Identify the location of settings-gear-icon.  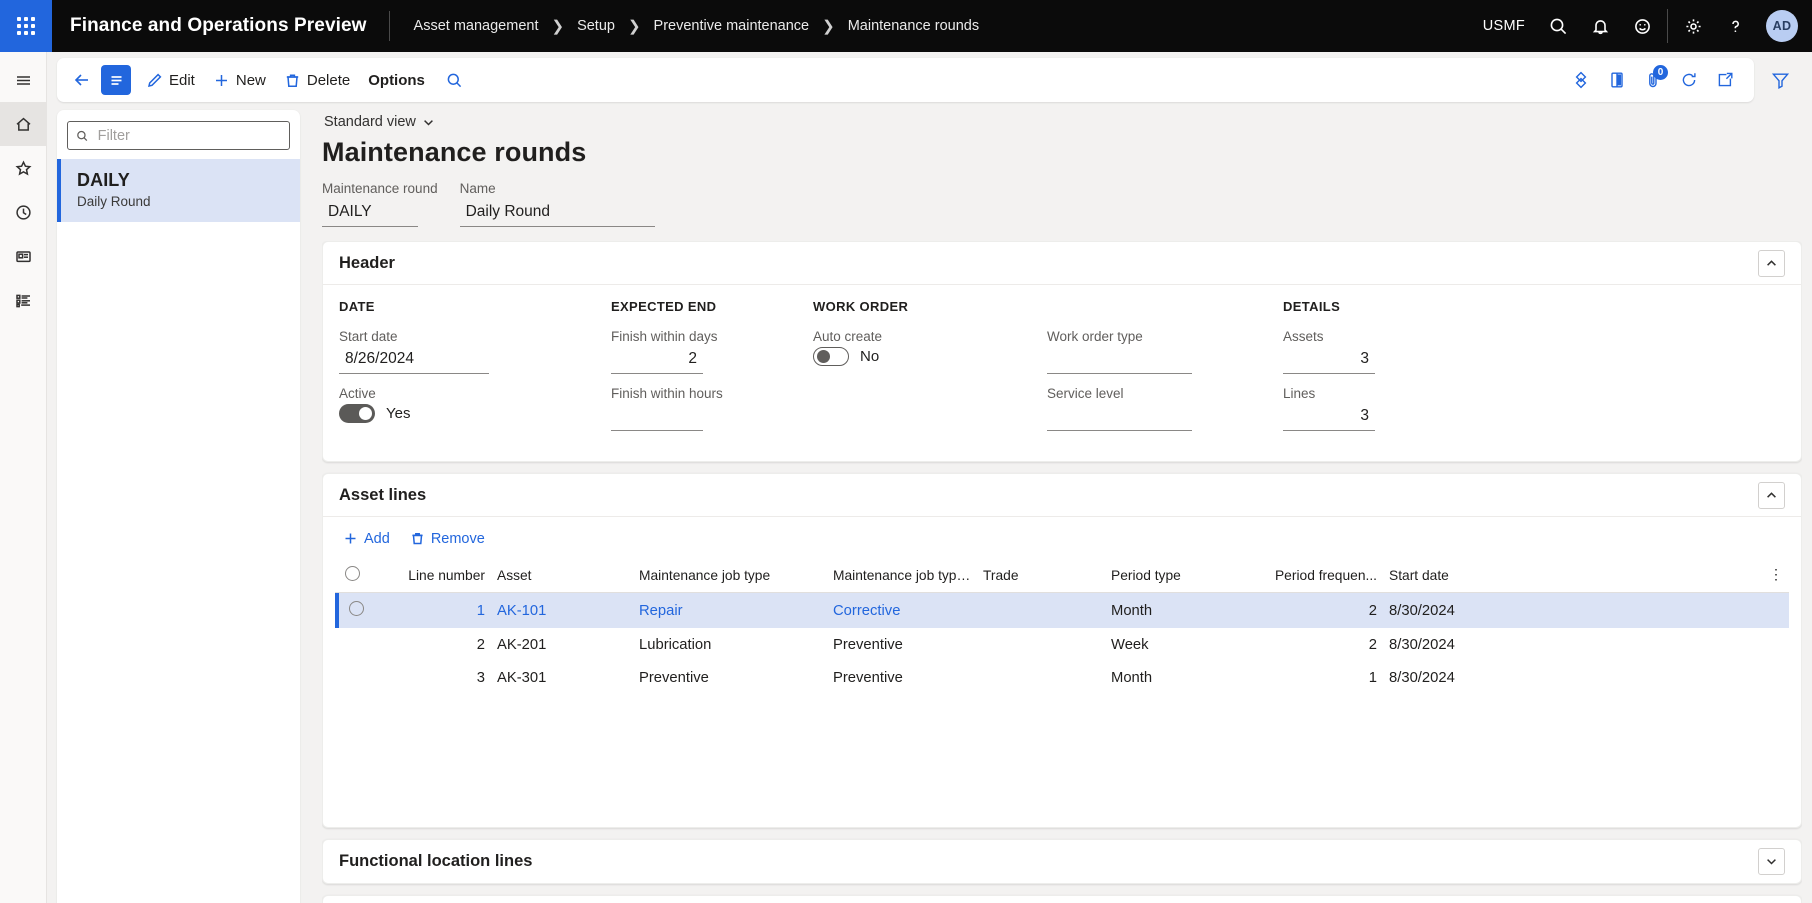
(1693, 26).